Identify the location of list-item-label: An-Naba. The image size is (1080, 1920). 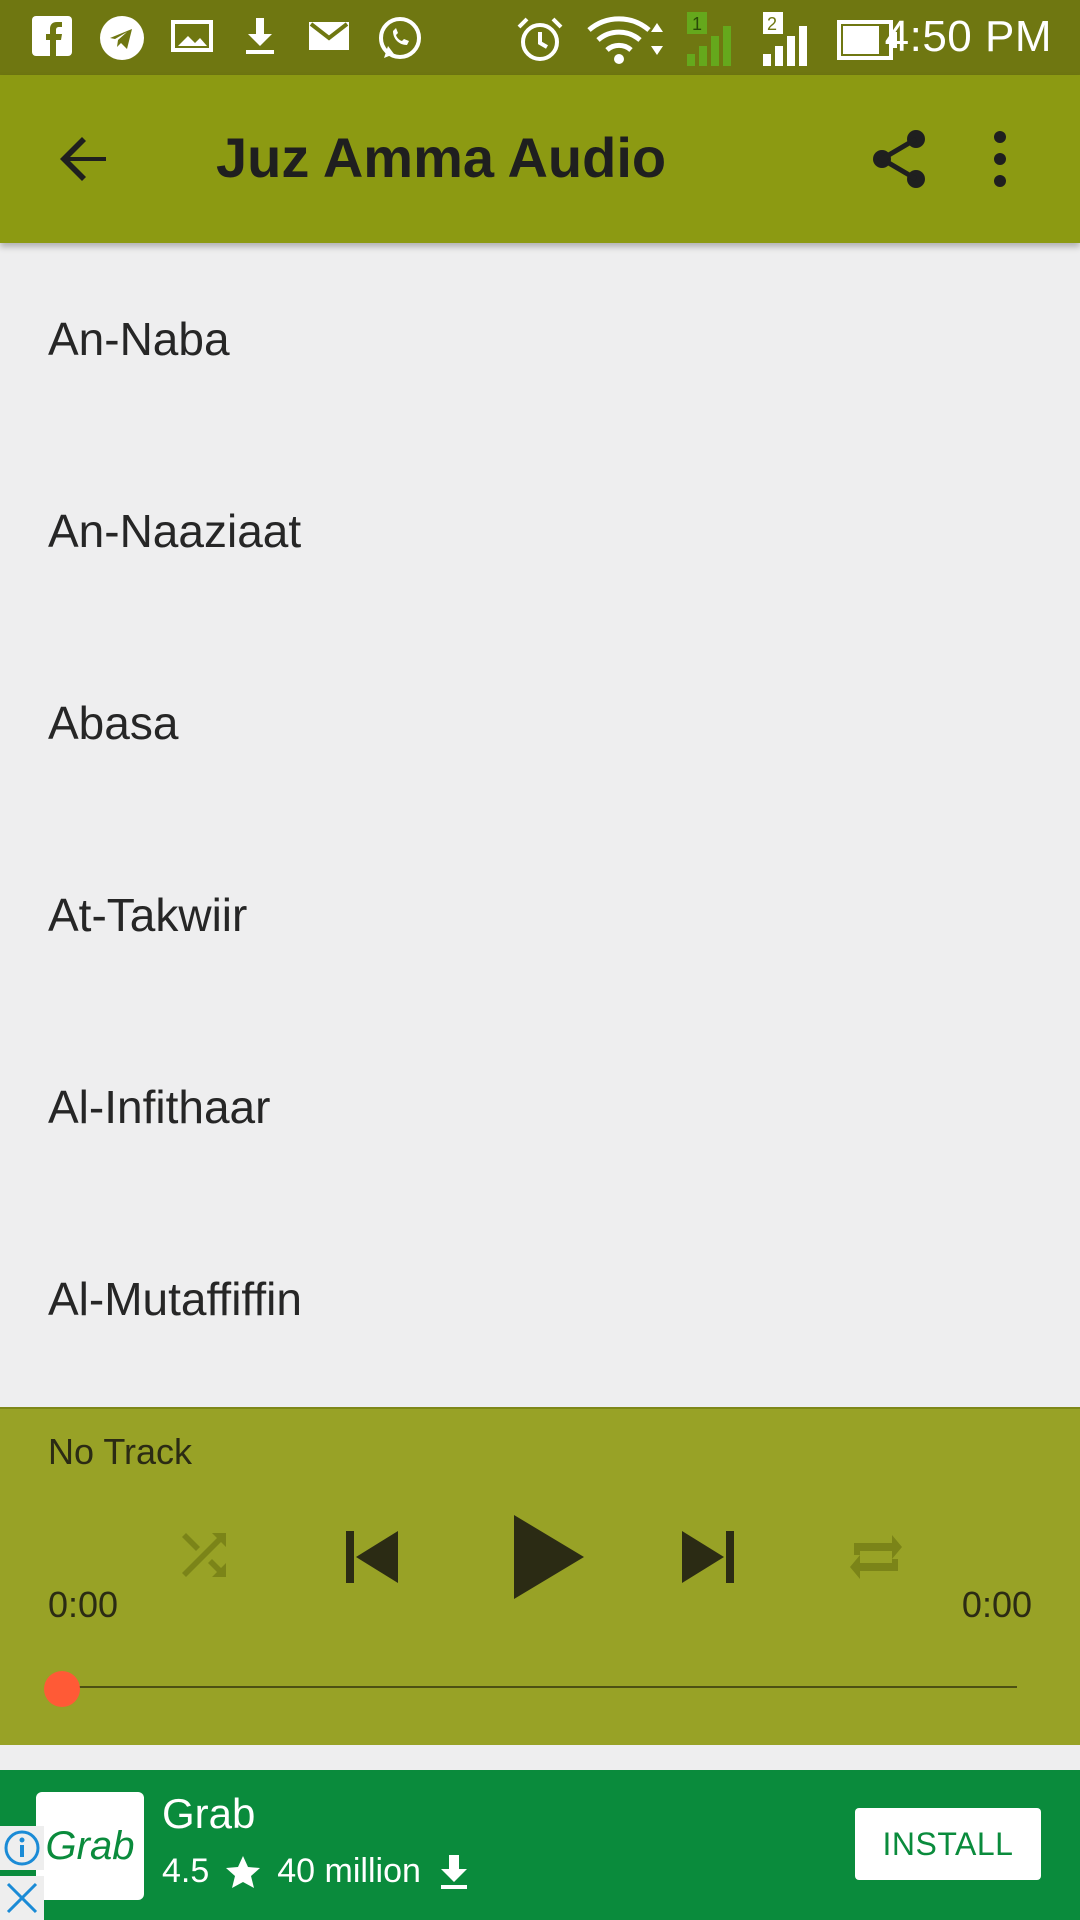
(139, 339).